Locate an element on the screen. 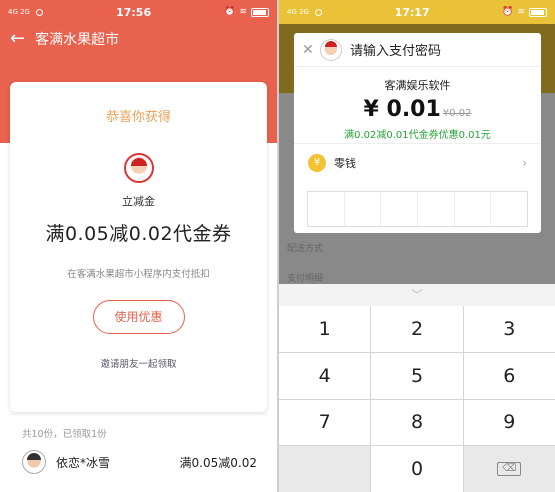  keyboard-collapse-handle: ﹀ is located at coordinates (417, 295).